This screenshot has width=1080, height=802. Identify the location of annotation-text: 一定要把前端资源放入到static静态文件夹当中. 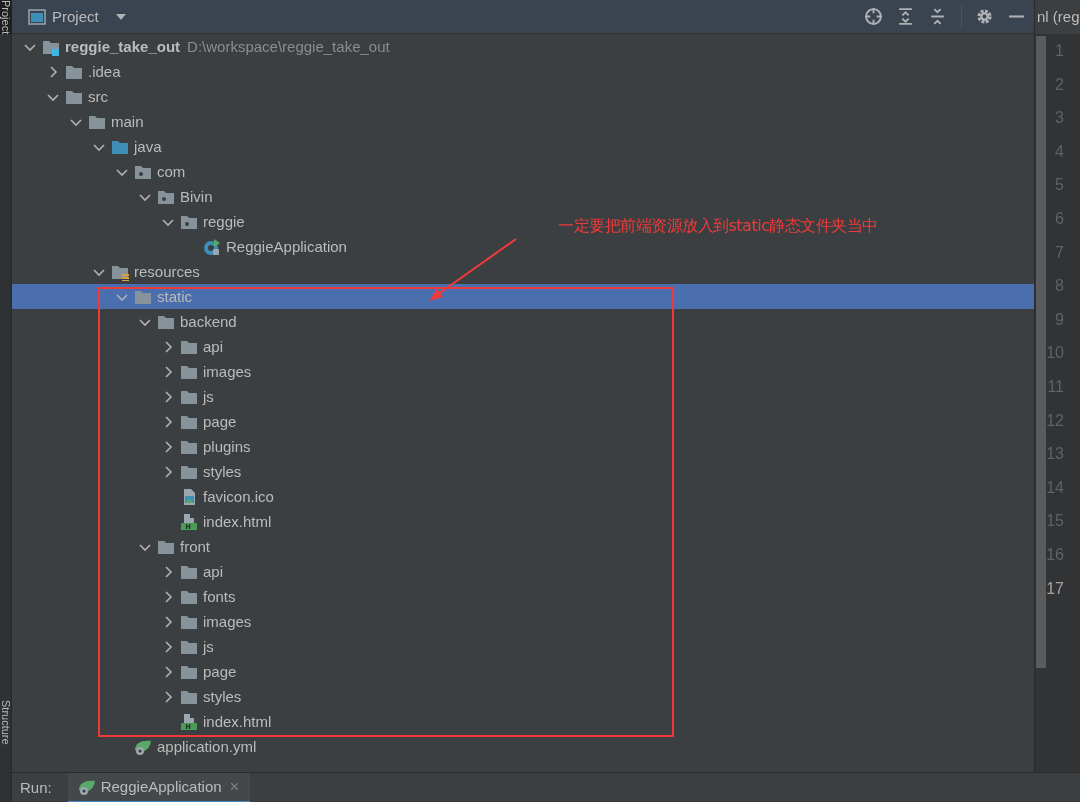
(718, 226).